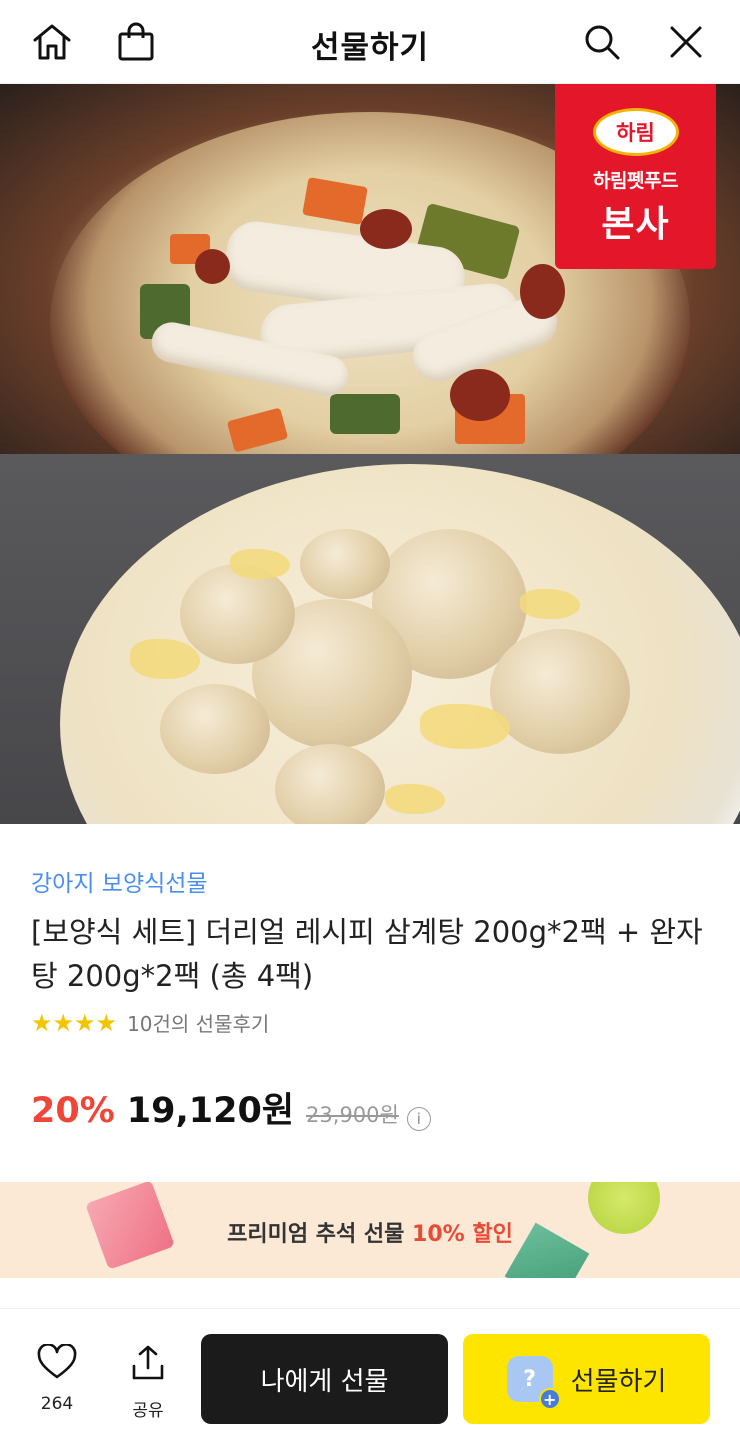 This screenshot has height=1448, width=740. Describe the element at coordinates (148, 1362) in the screenshot. I see `share-icon` at that location.